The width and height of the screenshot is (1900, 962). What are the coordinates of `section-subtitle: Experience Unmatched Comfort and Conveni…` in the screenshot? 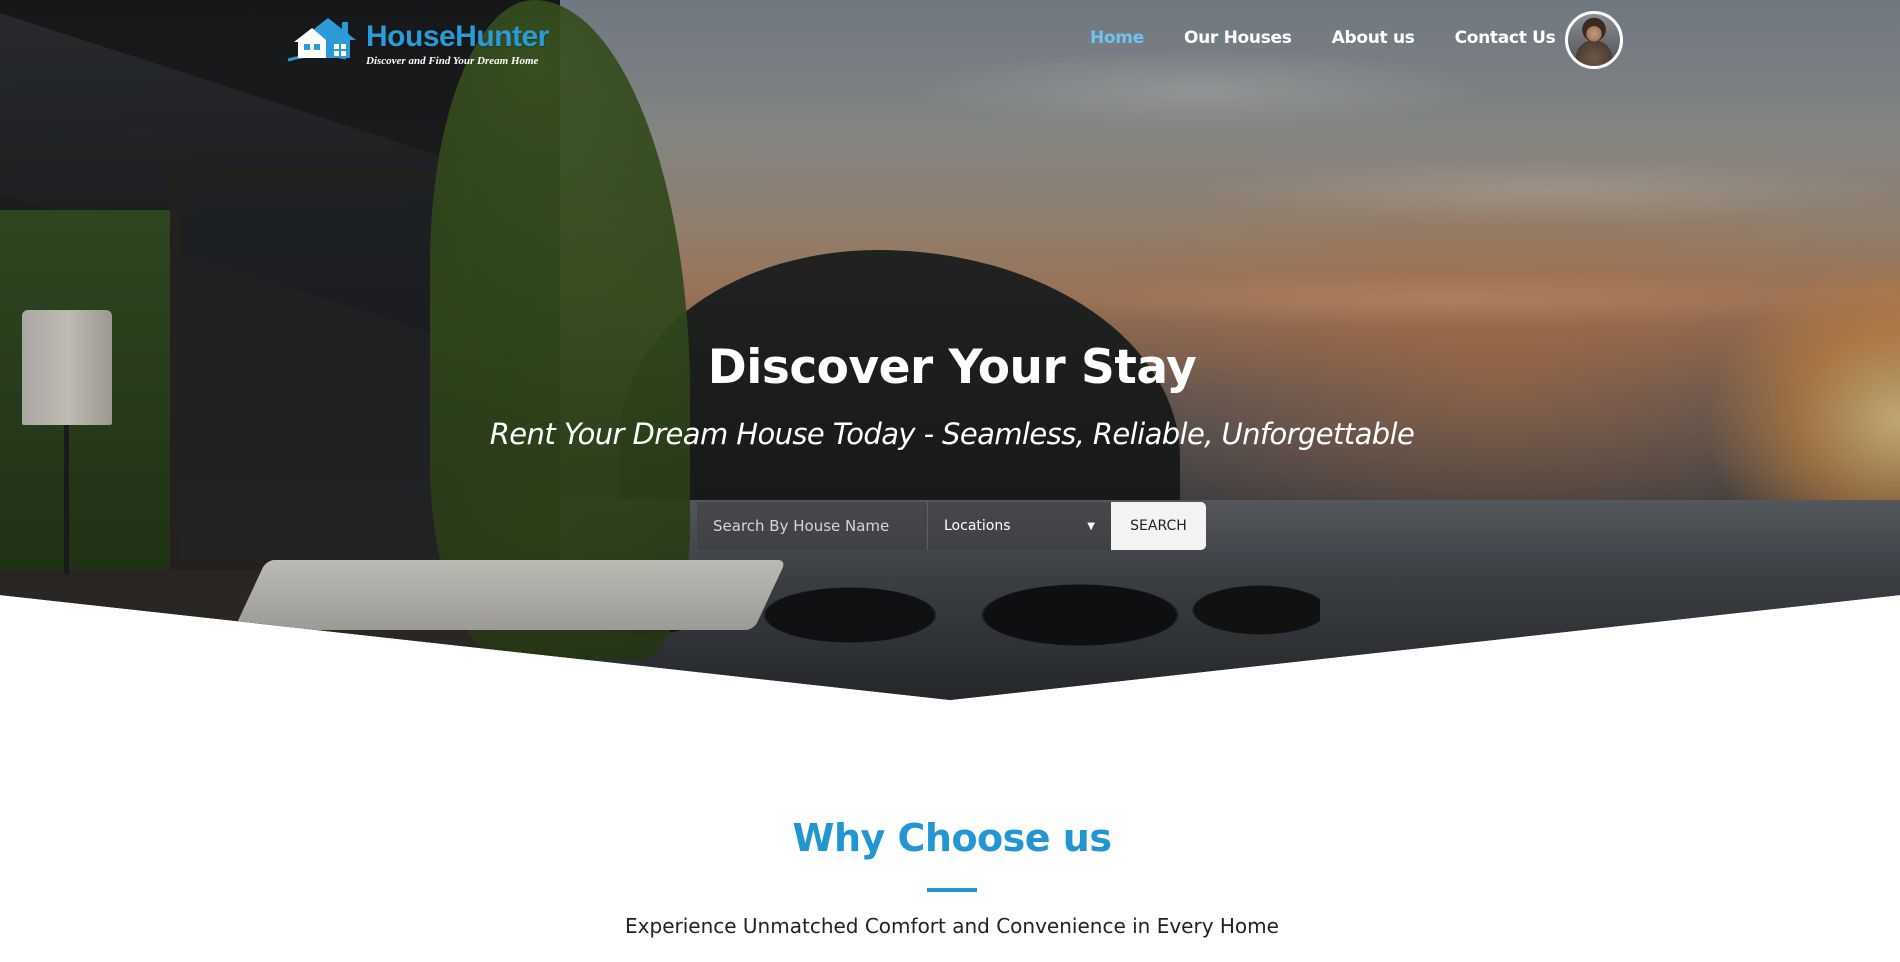 It's located at (952, 926).